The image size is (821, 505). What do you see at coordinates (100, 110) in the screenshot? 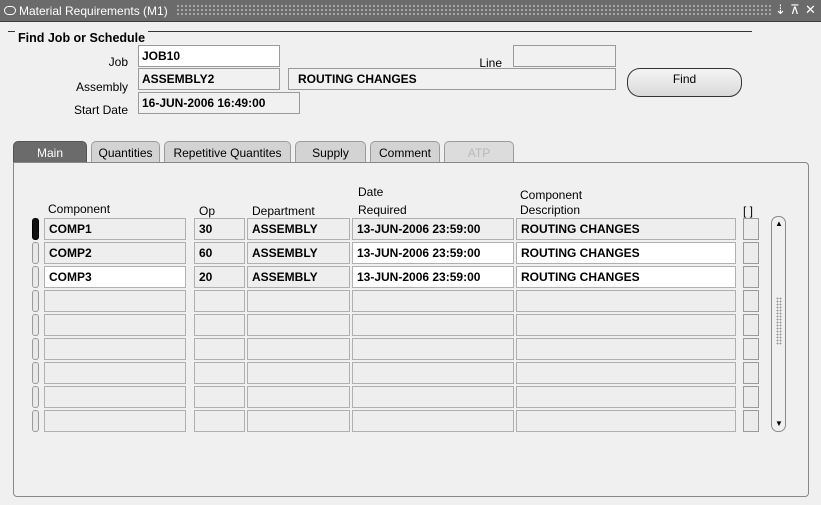
I see `start-date-label: Start Date` at bounding box center [100, 110].